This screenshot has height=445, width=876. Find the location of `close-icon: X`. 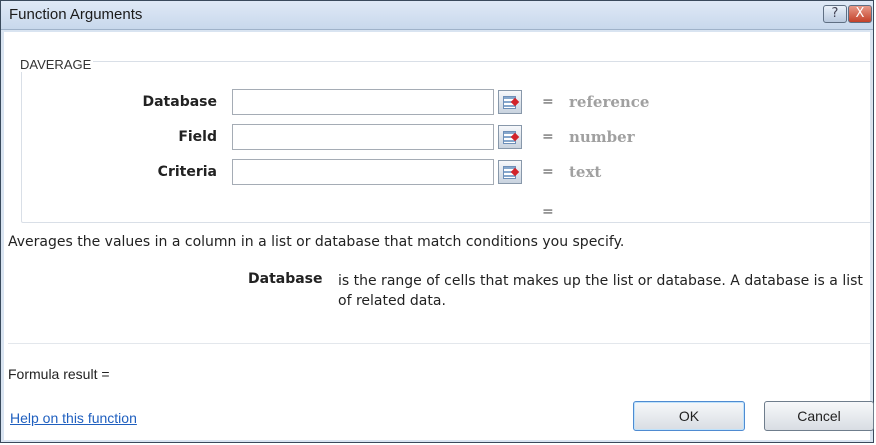

close-icon: X is located at coordinates (860, 13).